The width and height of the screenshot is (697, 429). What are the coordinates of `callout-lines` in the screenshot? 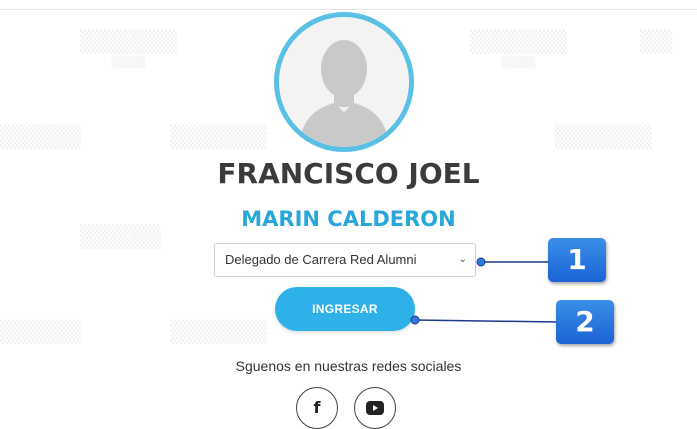 It's located at (484, 291).